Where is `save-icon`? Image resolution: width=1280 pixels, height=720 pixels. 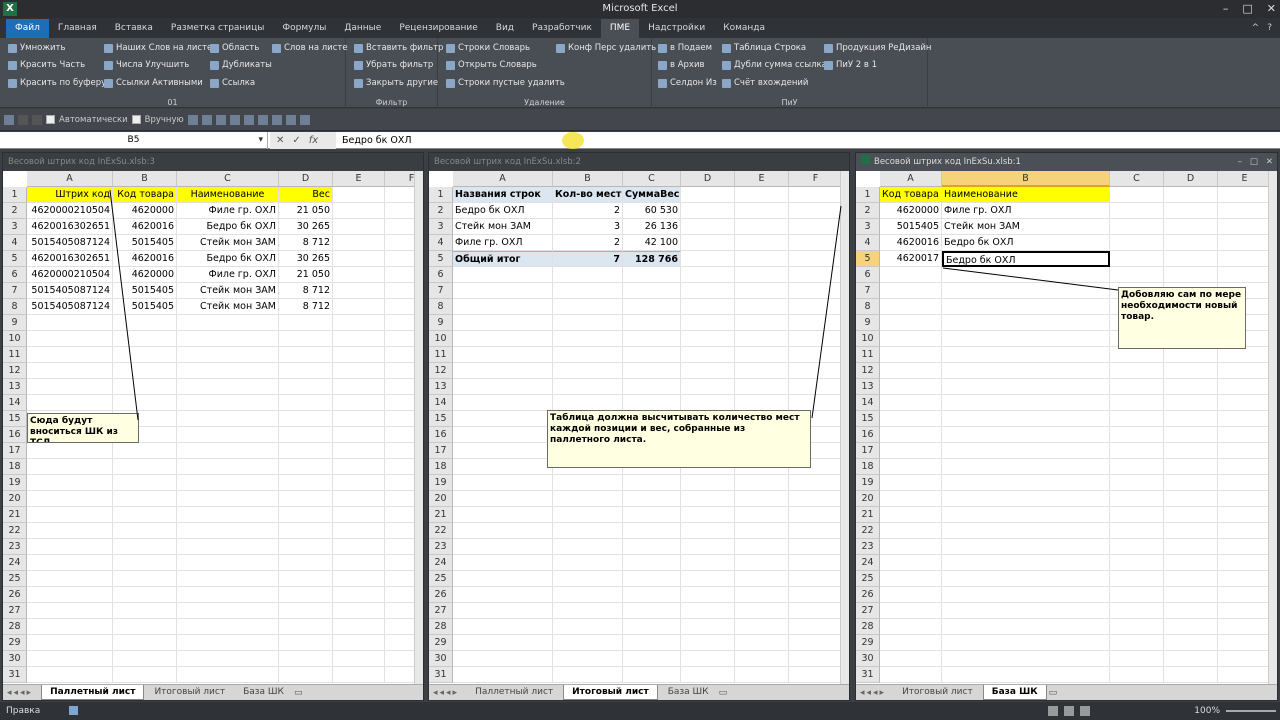
save-icon is located at coordinates (9, 119).